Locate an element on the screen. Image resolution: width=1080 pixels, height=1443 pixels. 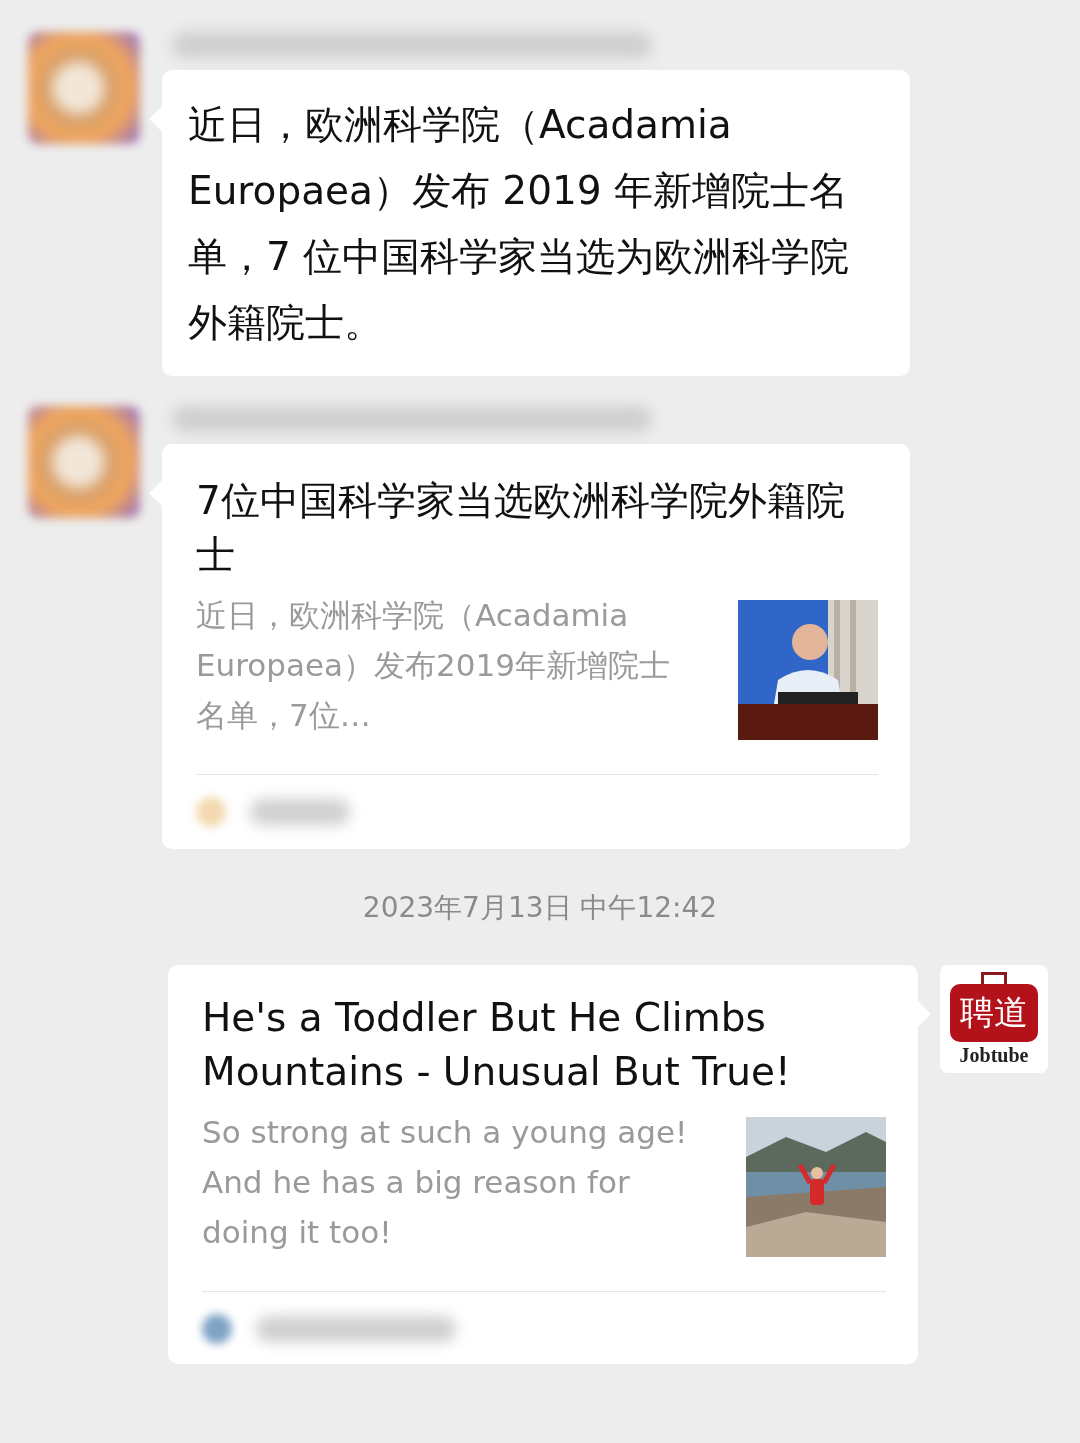
article-title: 7位中国科学家当选欧洲科学院外籍院士 is located at coordinates (521, 528).